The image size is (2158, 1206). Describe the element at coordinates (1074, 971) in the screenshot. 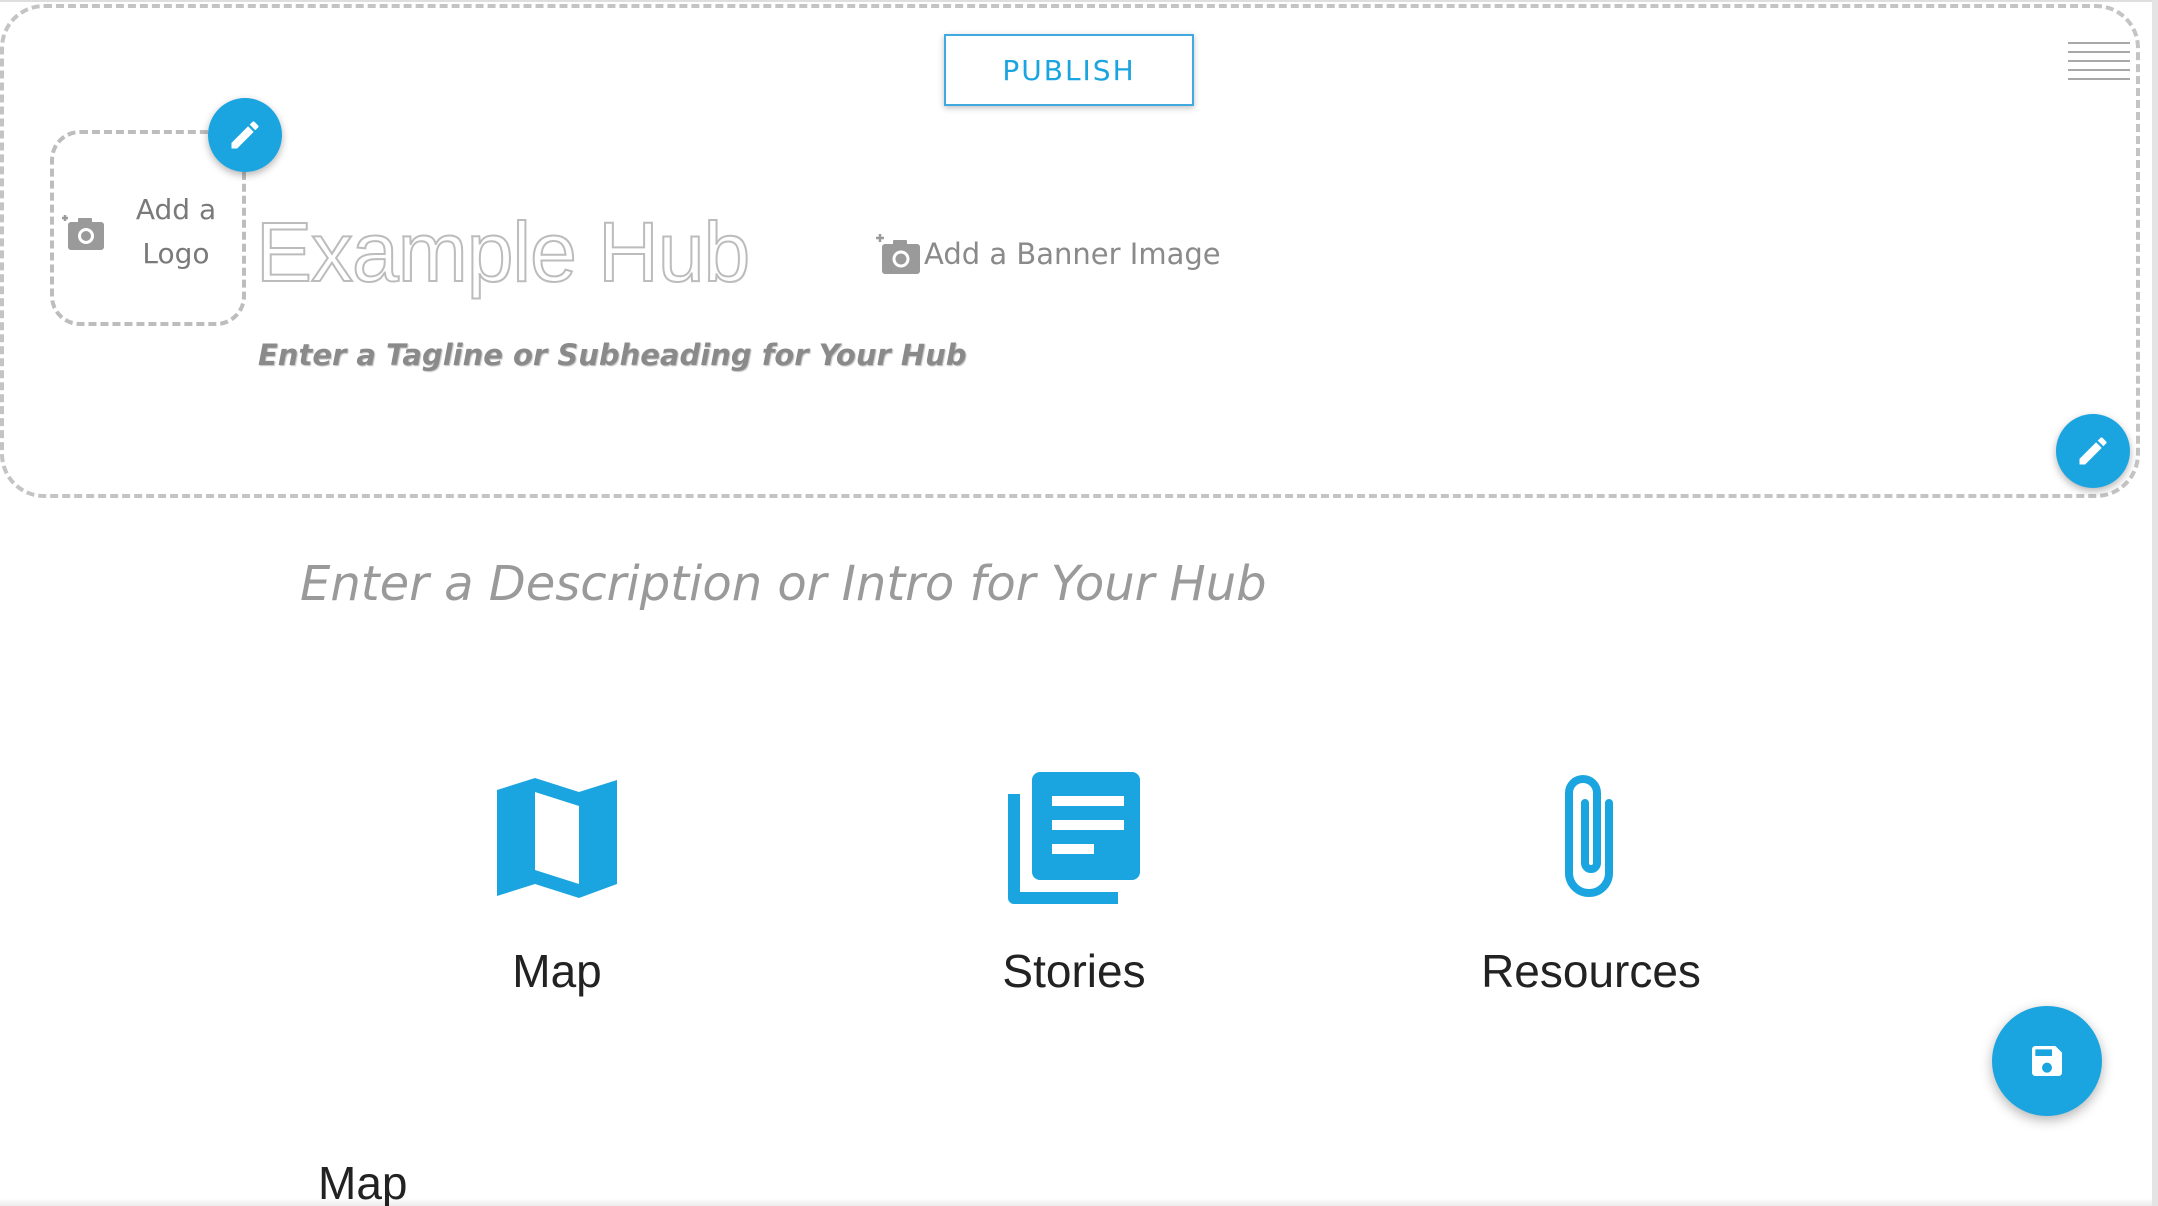

I see `feature-stories-label: Stories` at that location.